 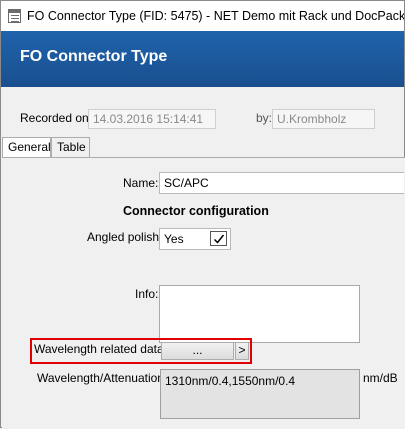 What do you see at coordinates (380, 378) in the screenshot?
I see `unit-label: nm/dB` at bounding box center [380, 378].